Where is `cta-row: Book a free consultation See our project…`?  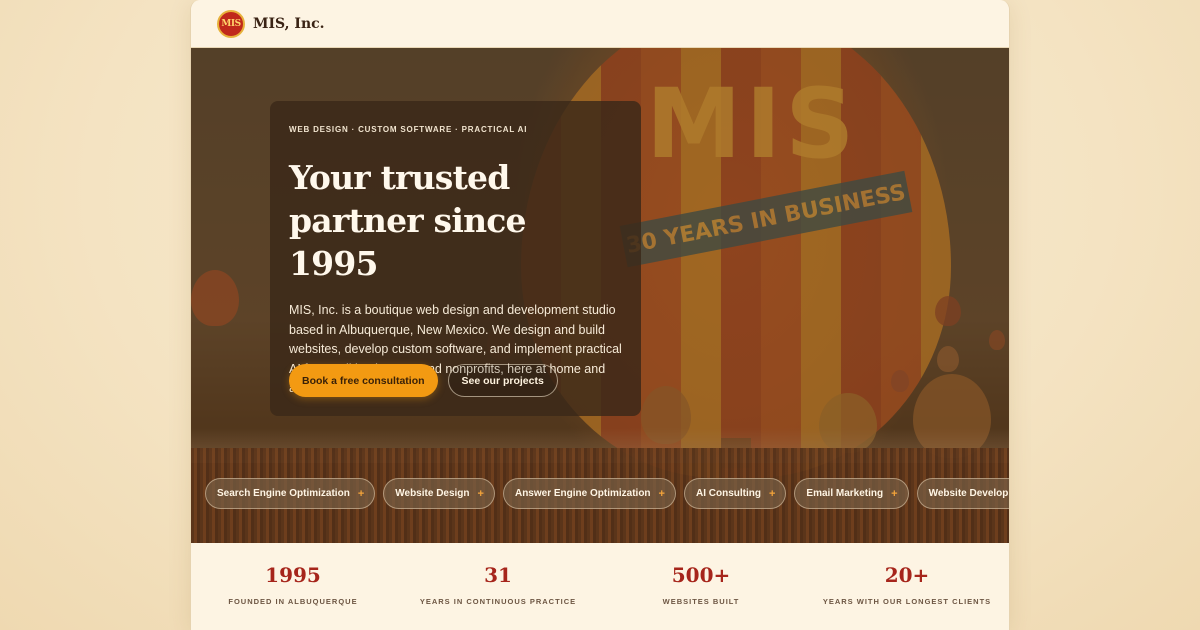 cta-row: Book a free consultation See our project… is located at coordinates (423, 380).